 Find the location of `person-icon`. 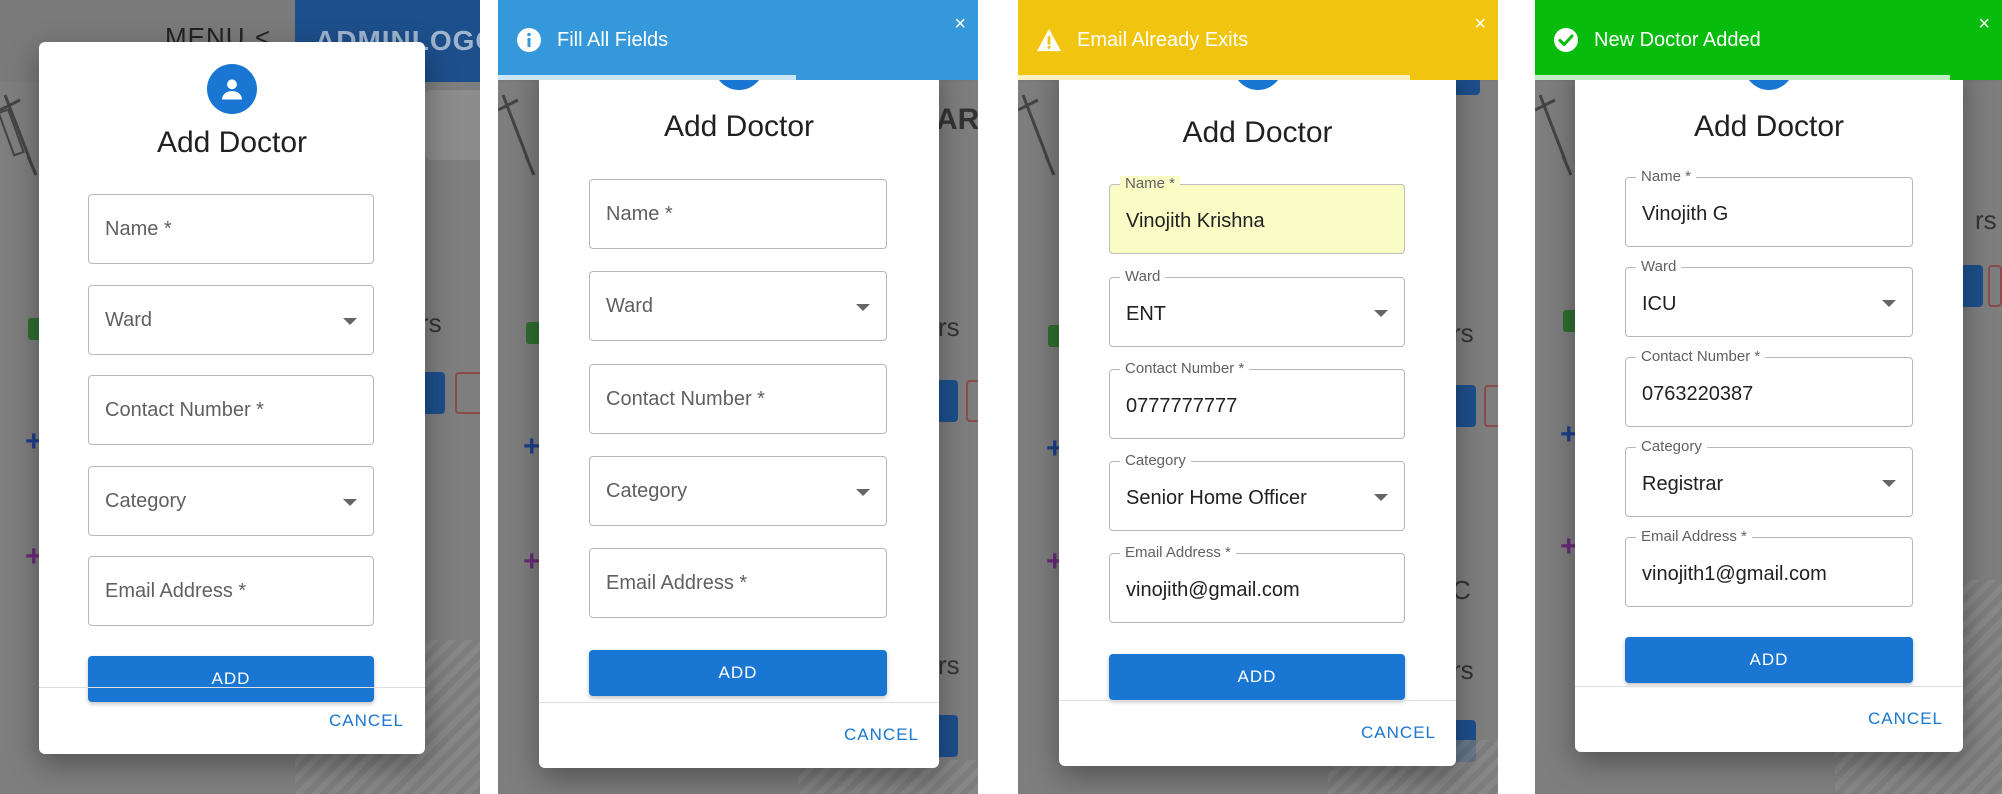

person-icon is located at coordinates (232, 89).